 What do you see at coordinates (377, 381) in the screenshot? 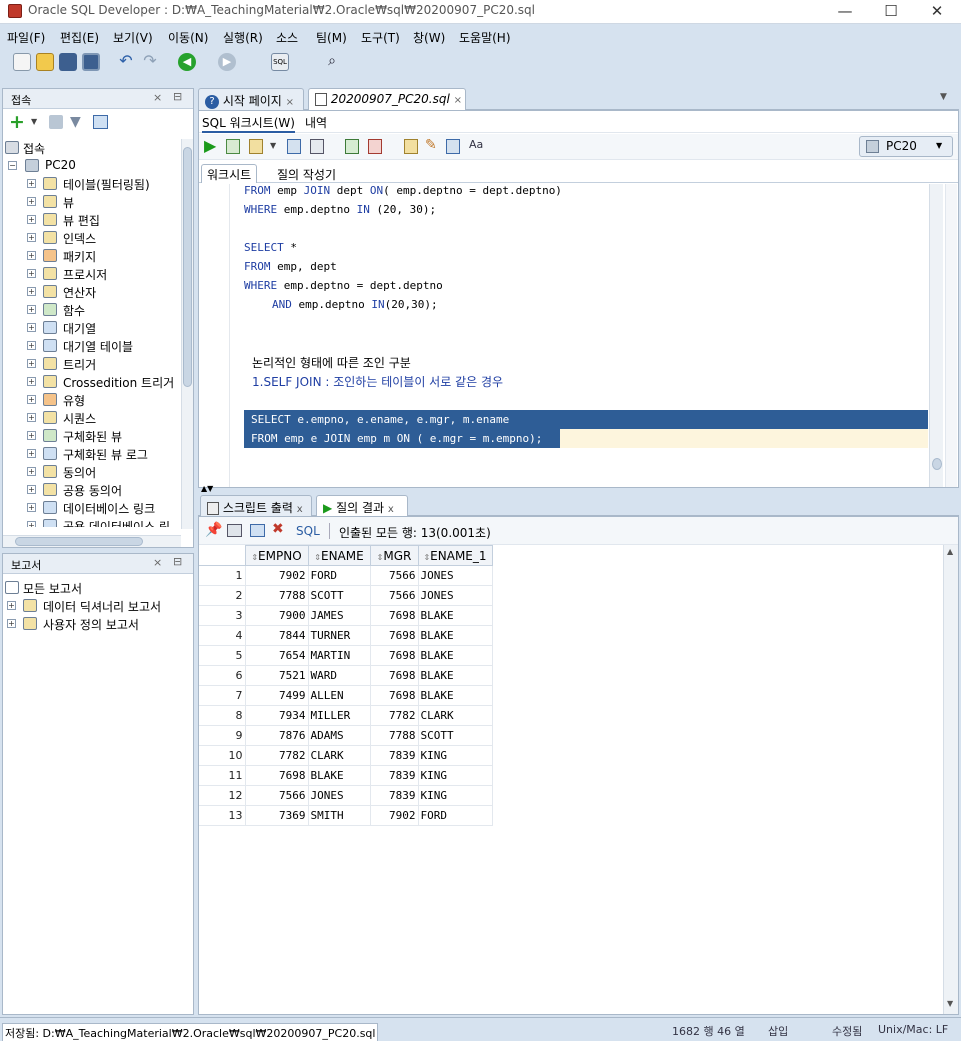
I see `code-comment: 1.SELF JOIN : 조인하는 테이블이 서로 같은 경우` at bounding box center [377, 381].